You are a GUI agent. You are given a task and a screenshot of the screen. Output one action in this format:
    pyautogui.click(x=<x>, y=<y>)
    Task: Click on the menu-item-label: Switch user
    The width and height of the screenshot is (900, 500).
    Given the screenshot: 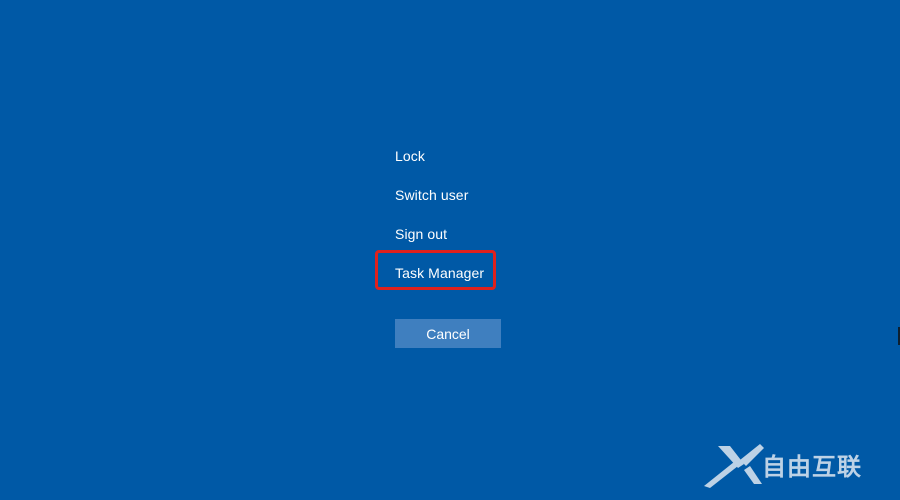 What is the action you would take?
    pyautogui.click(x=432, y=194)
    